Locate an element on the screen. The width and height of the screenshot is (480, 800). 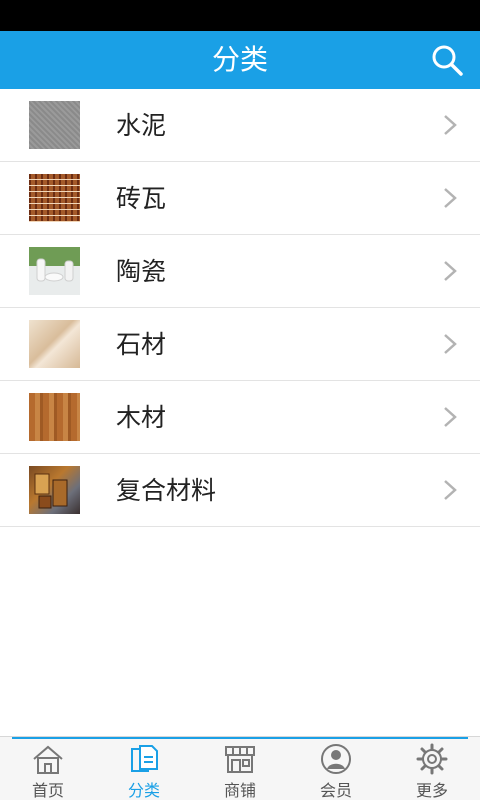
tab-label: 分类 is located at coordinates (143, 790).